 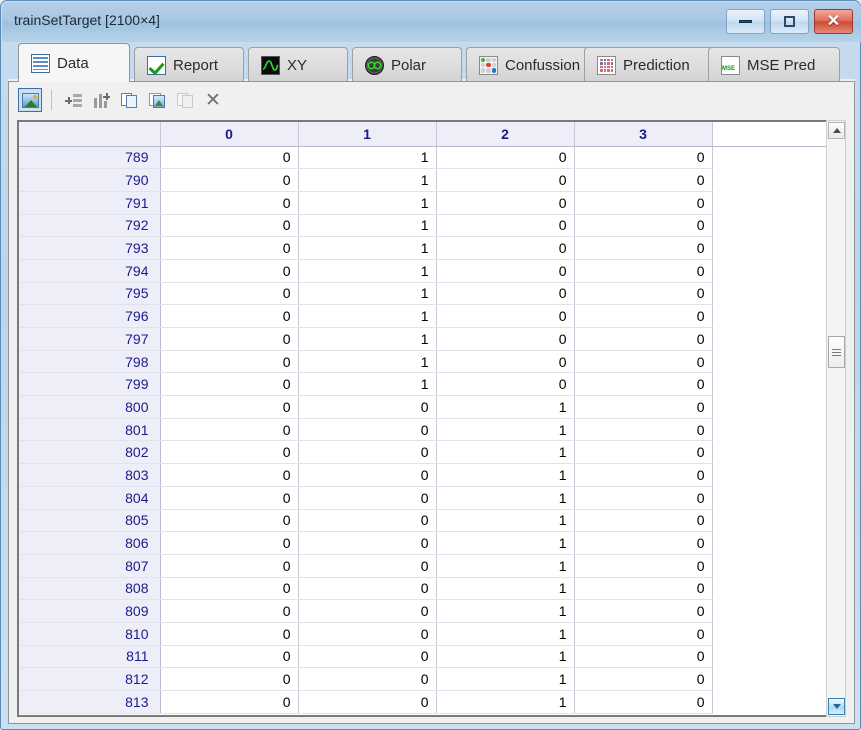 I want to click on table-row: 791 0 1 0 0, so click(x=425, y=203).